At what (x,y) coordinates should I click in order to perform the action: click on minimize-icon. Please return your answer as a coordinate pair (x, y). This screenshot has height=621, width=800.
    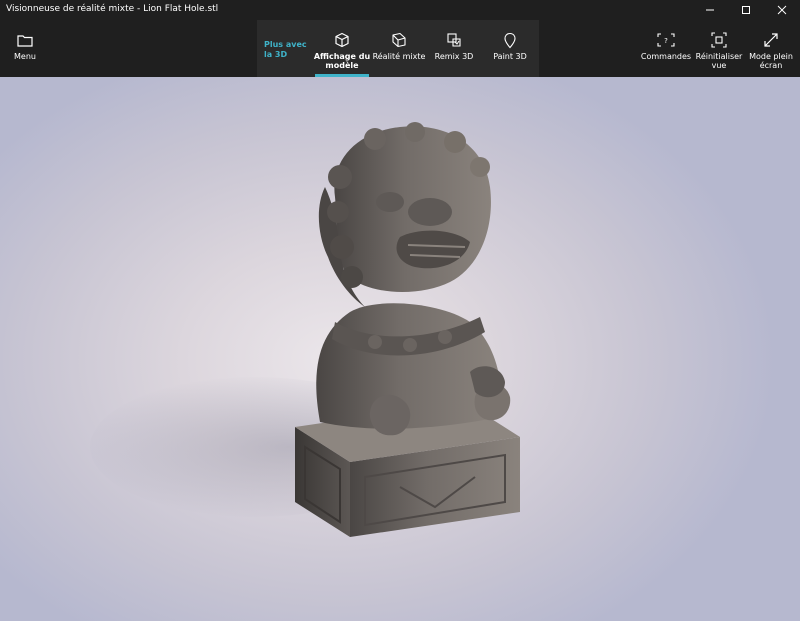
    Looking at the image, I should click on (710, 10).